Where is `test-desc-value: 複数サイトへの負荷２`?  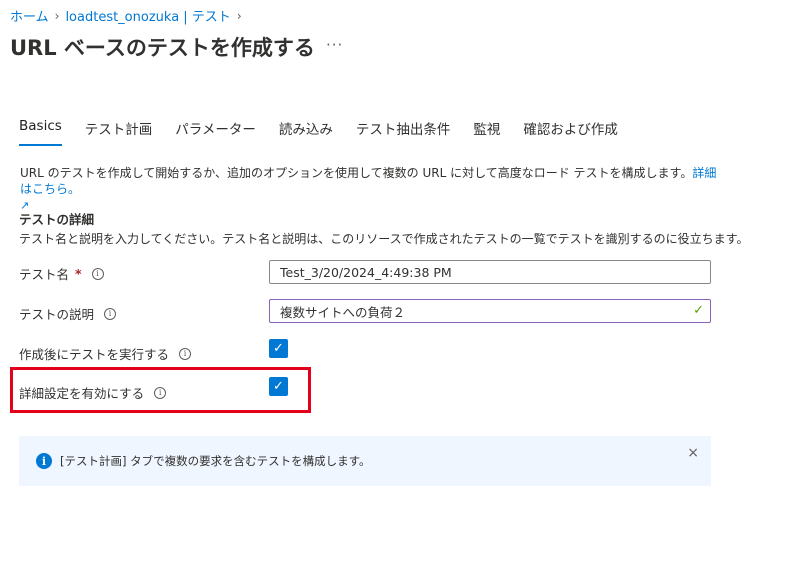 test-desc-value: 複数サイトへの負荷２ is located at coordinates (343, 312).